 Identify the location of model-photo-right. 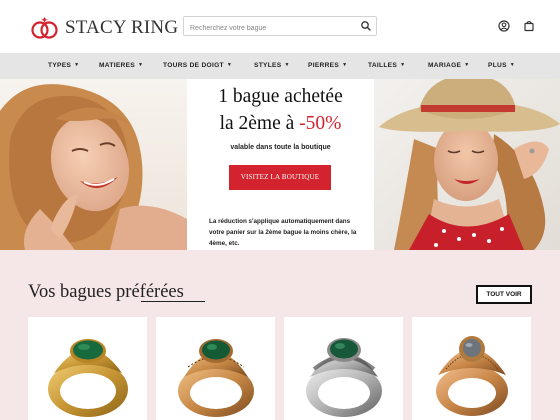
(467, 164).